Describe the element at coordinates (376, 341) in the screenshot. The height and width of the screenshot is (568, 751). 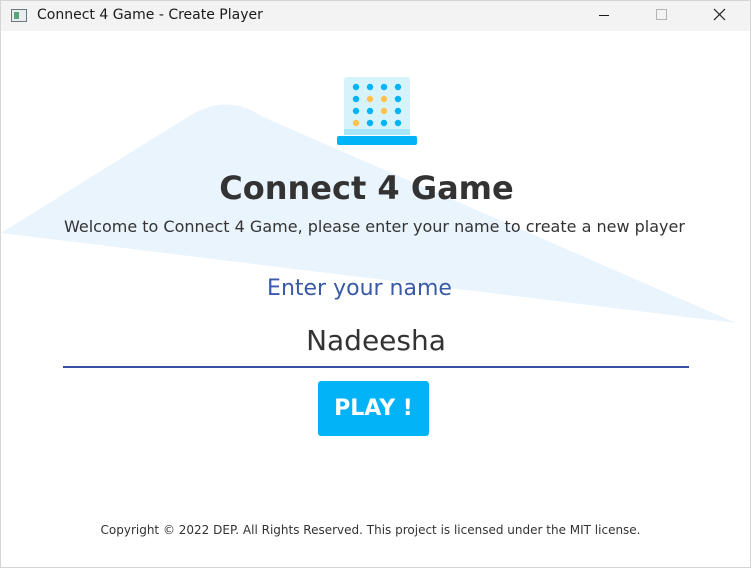
I see `player-name-input` at that location.